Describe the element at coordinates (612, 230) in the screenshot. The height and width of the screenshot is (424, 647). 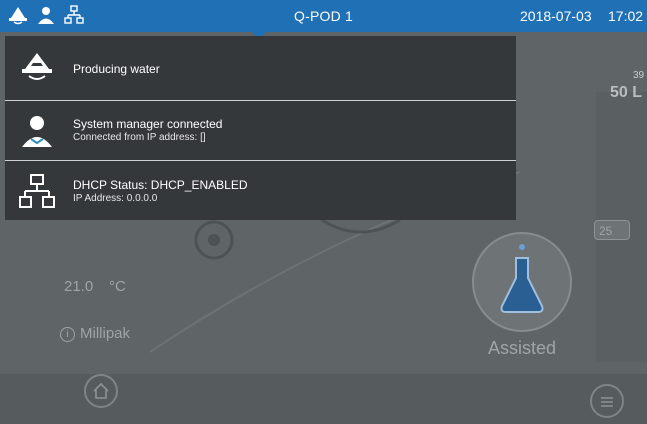
I see `volume-preset: 25` at that location.